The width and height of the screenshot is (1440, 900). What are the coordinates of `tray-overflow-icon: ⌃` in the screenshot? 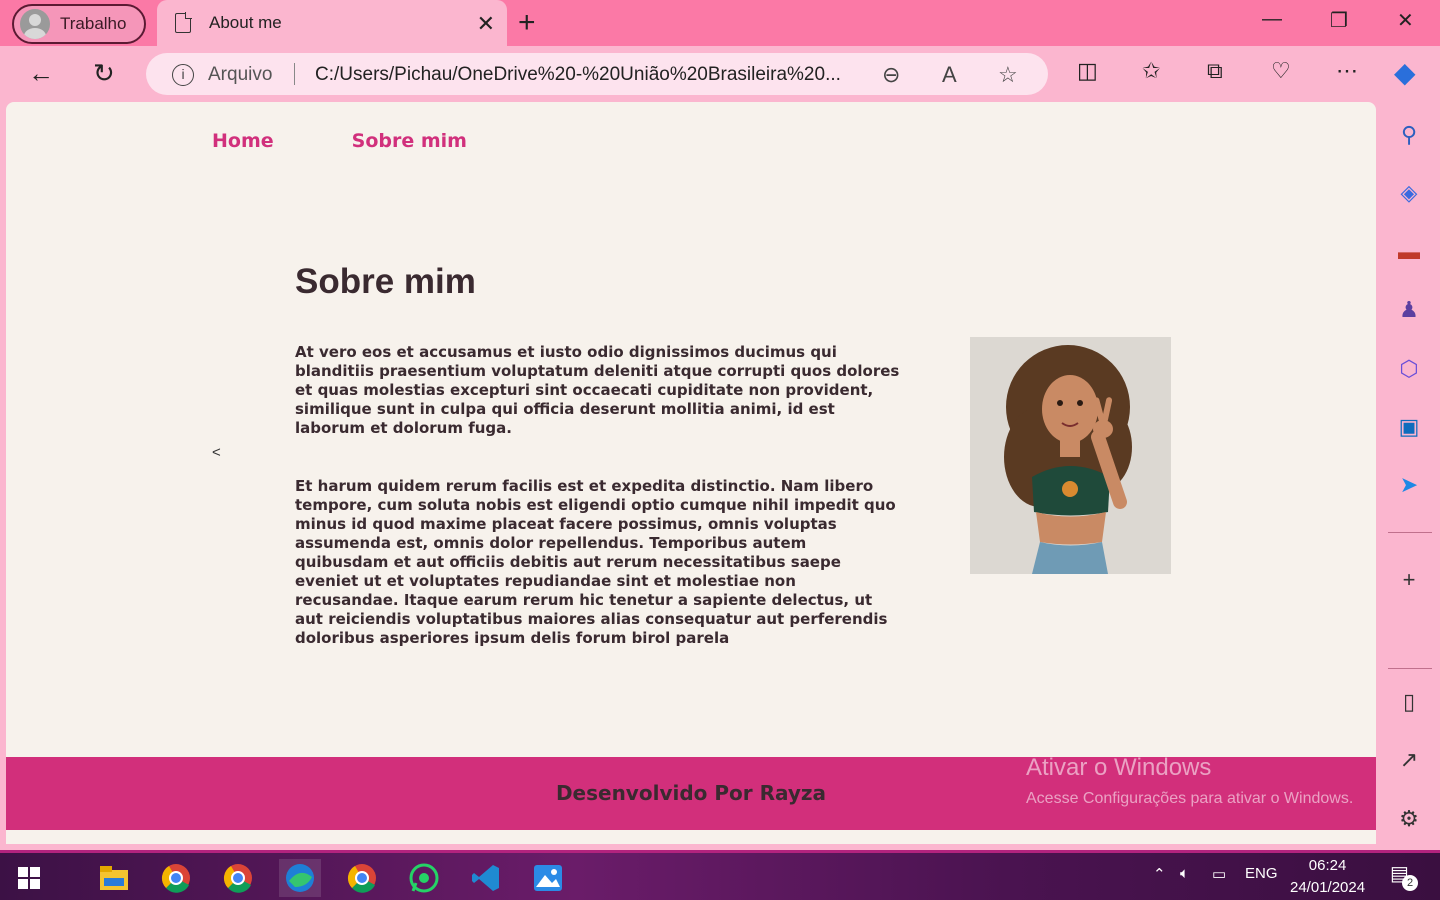 It's located at (1159, 874).